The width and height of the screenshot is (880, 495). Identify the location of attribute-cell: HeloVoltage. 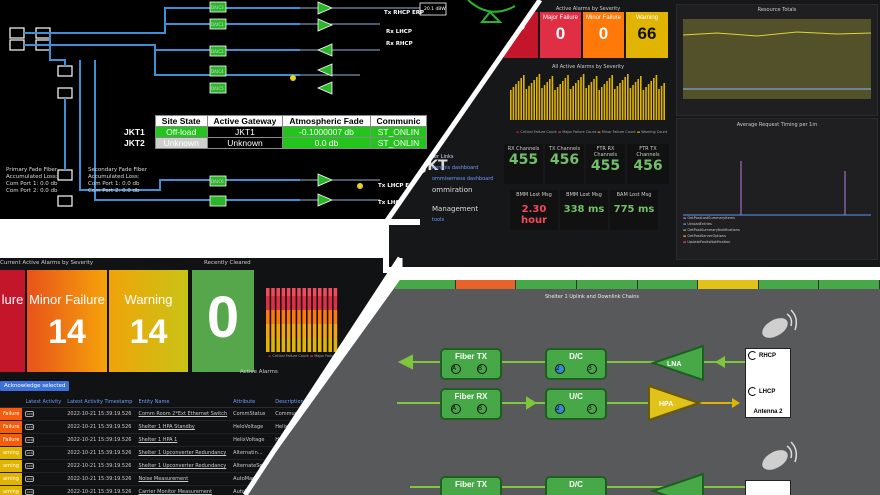
(251, 427).